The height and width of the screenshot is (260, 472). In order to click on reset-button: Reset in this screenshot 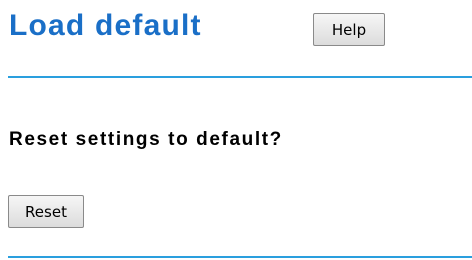, I will do `click(46, 211)`.